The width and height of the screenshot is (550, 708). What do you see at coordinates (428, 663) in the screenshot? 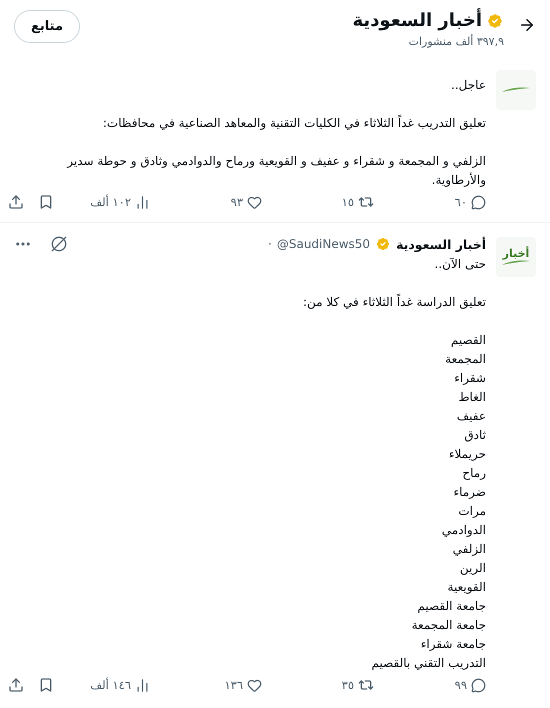
I see `post-text: التدريب التقني بالقصيم` at bounding box center [428, 663].